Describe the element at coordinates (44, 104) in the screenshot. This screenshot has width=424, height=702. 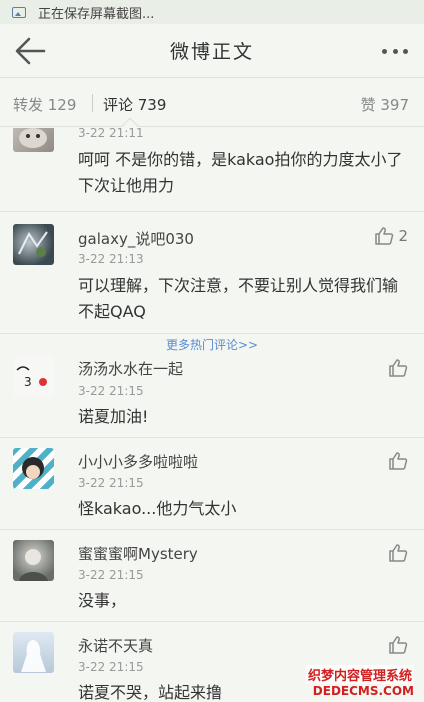
I see `tab-repost: 转发 129` at that location.